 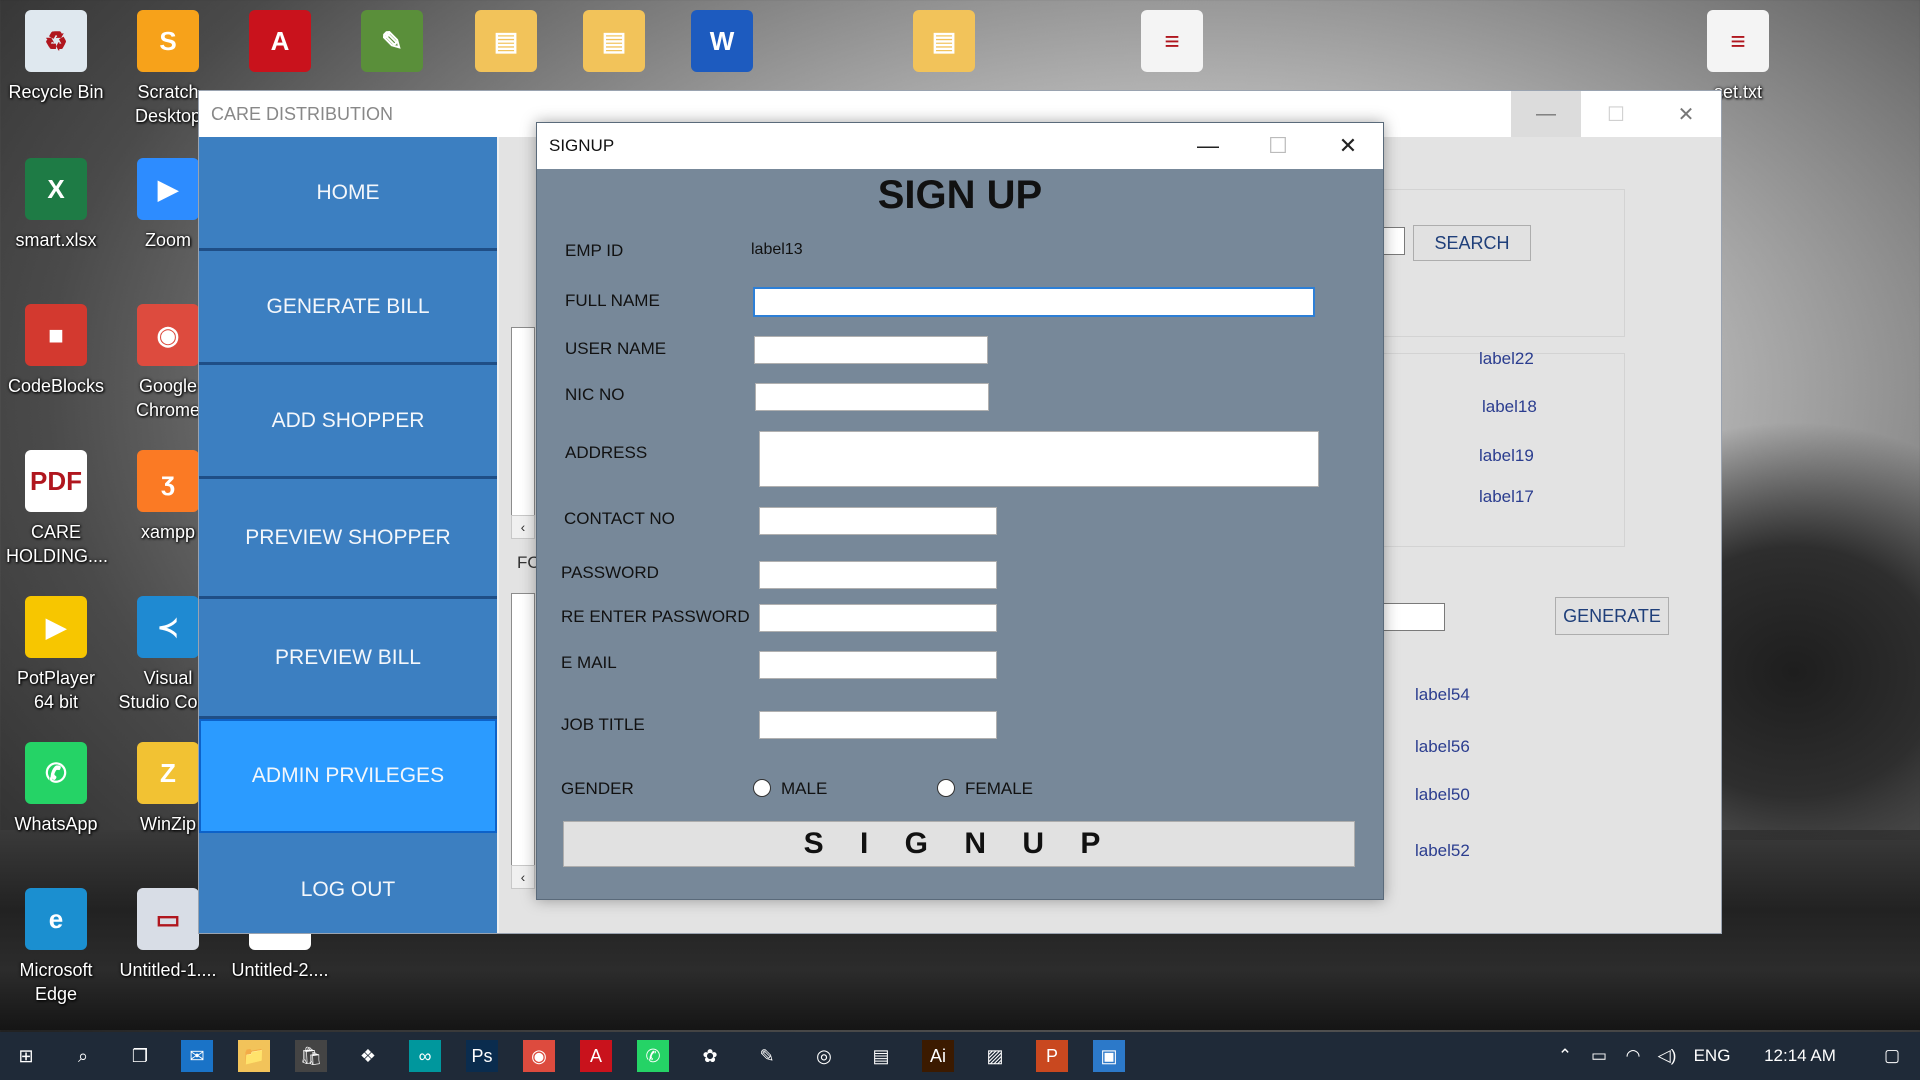 What do you see at coordinates (722, 45) in the screenshot?
I see `desktop-icon-word-doc: W` at bounding box center [722, 45].